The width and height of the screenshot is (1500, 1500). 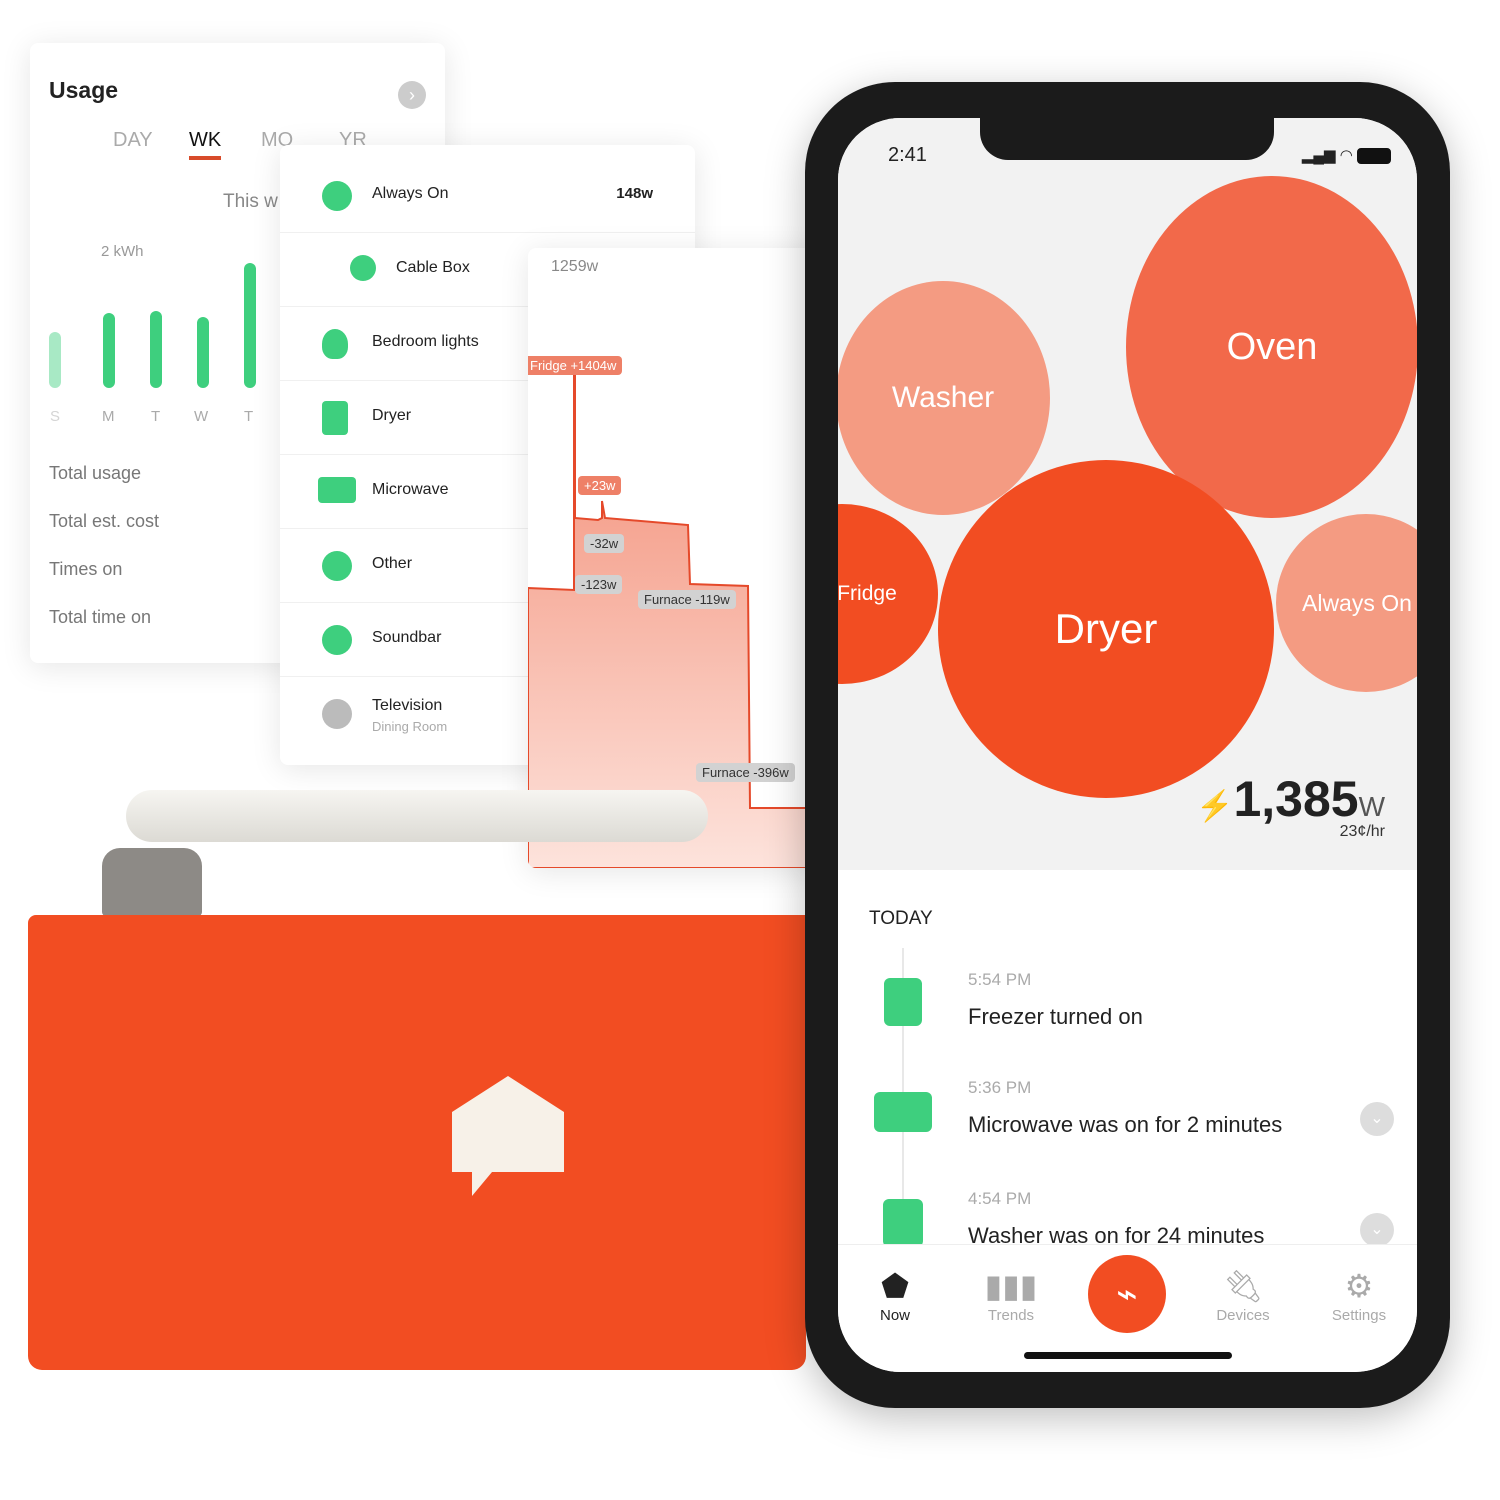 I want to click on tab-week: WK, so click(x=205, y=144).